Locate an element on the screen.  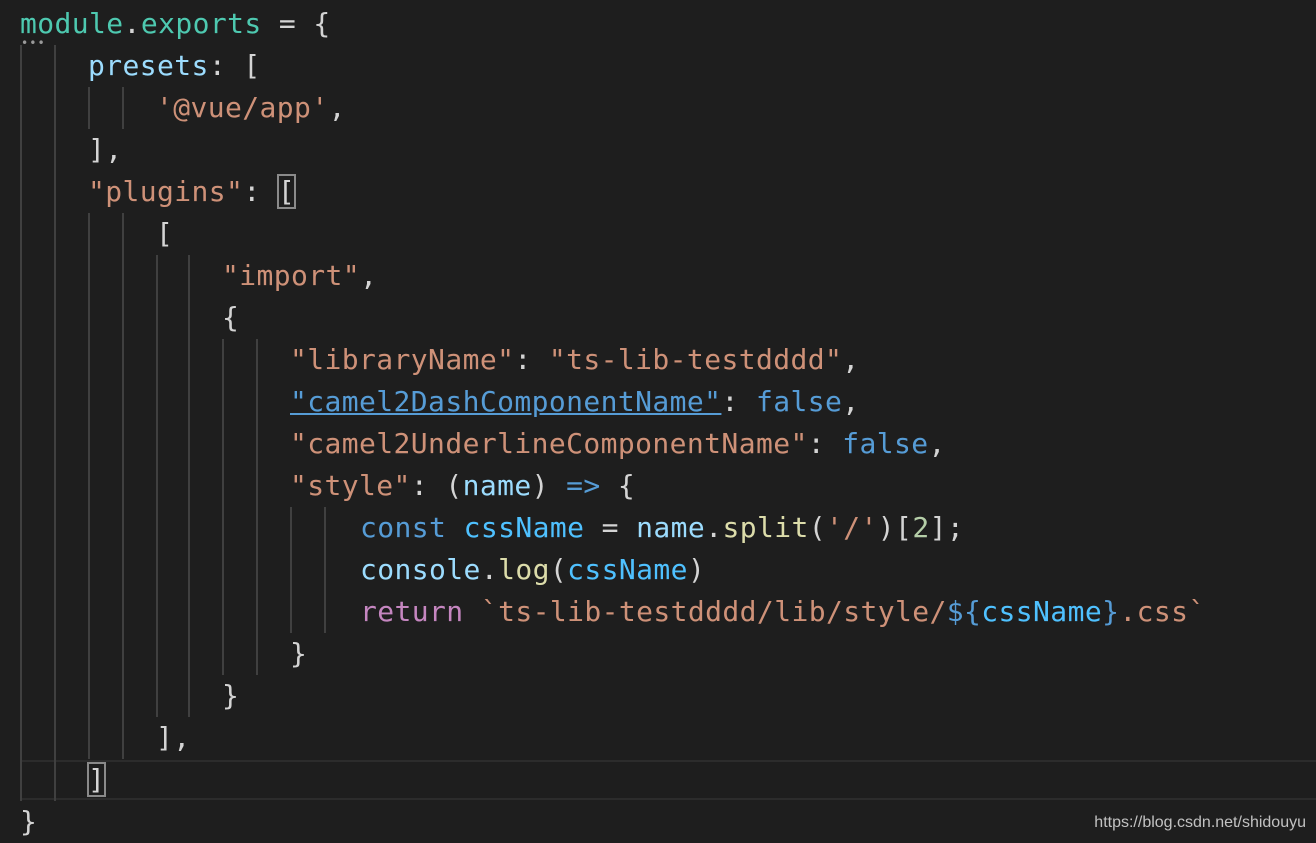
code-line-content: ], is located at coordinates (173, 738).